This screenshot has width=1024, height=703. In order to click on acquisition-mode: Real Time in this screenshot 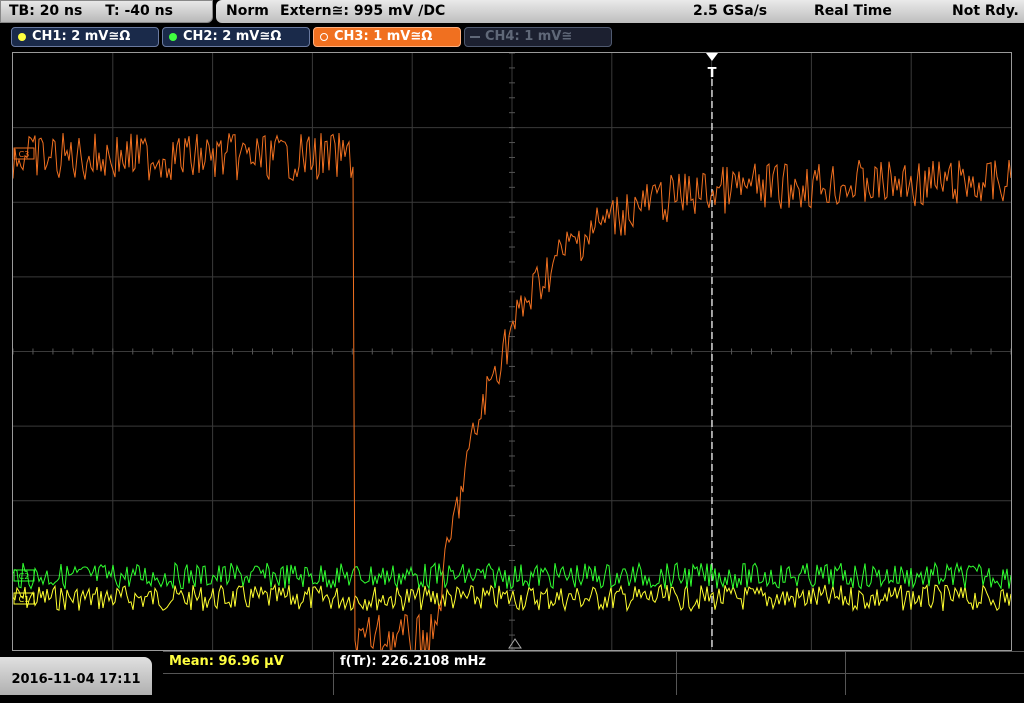, I will do `click(853, 11)`.